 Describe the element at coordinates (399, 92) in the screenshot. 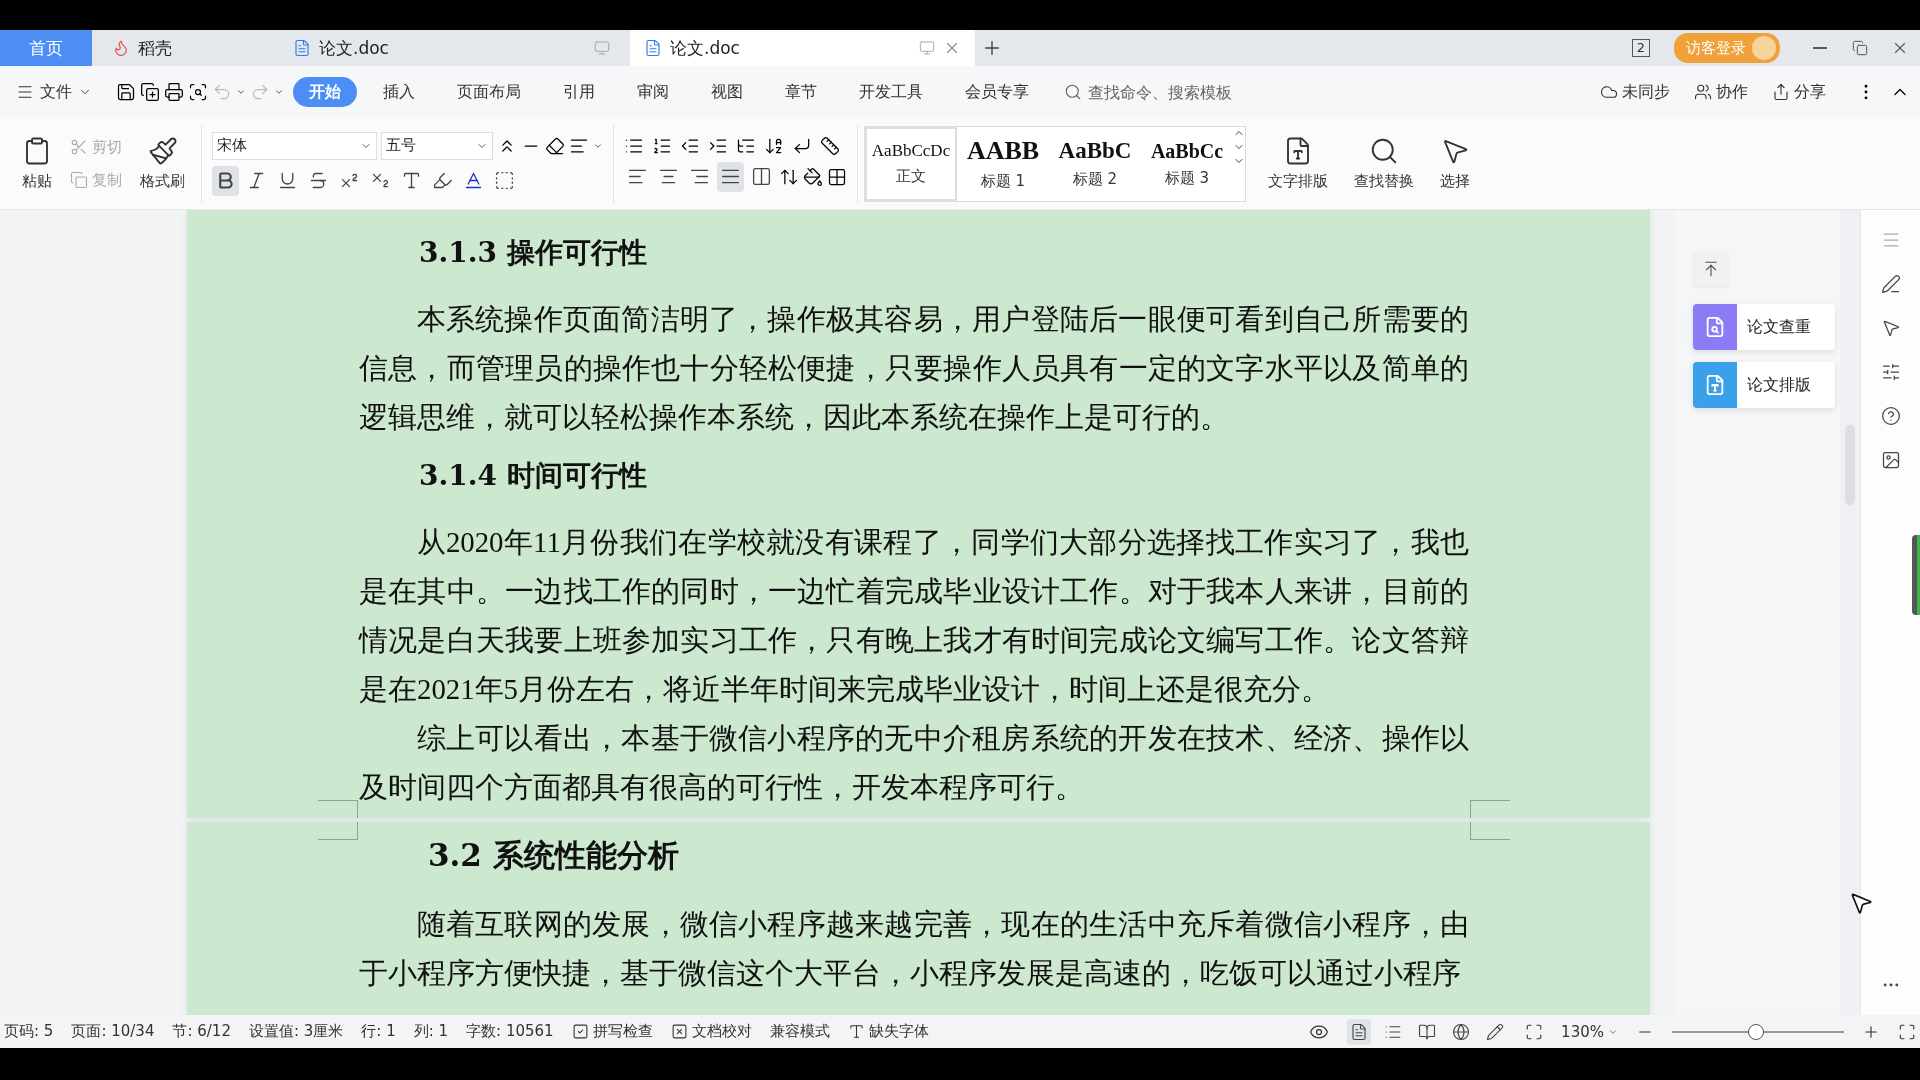

I see `ribbon-tab: 插入` at that location.